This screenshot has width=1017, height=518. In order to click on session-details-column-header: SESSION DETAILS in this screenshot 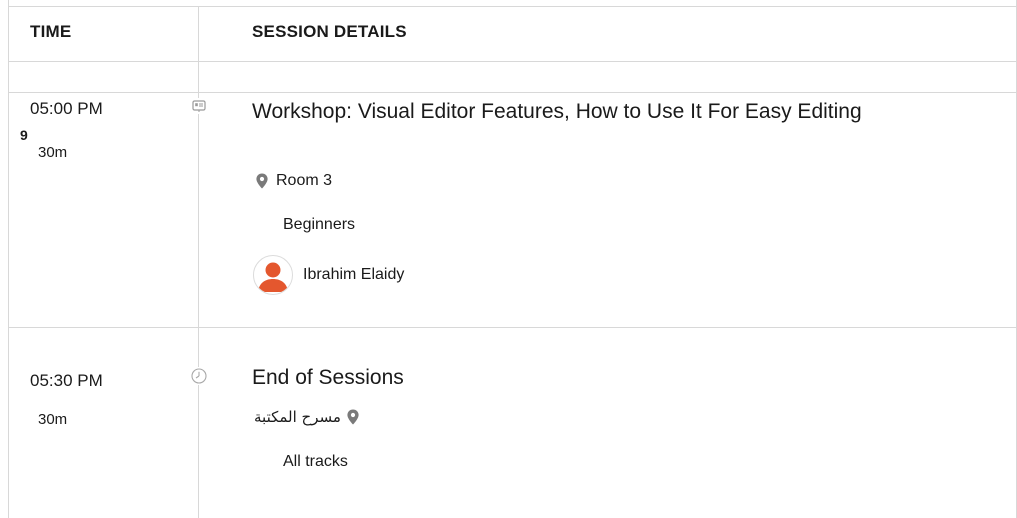, I will do `click(329, 31)`.